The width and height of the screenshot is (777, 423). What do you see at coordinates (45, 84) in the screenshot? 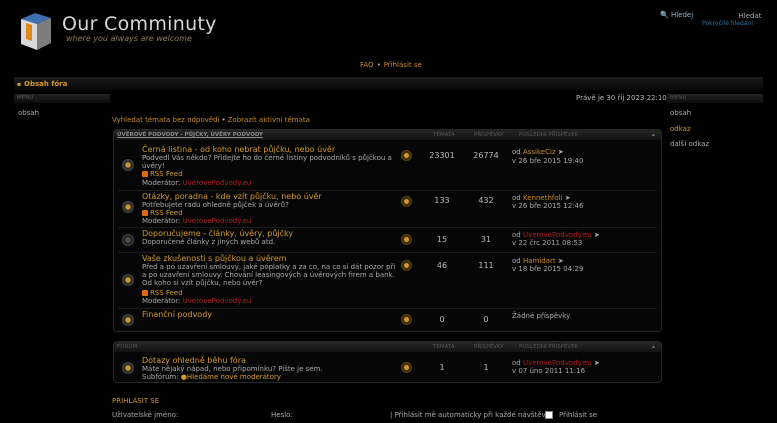
I see `breadcrumb: Obsah fóra` at bounding box center [45, 84].